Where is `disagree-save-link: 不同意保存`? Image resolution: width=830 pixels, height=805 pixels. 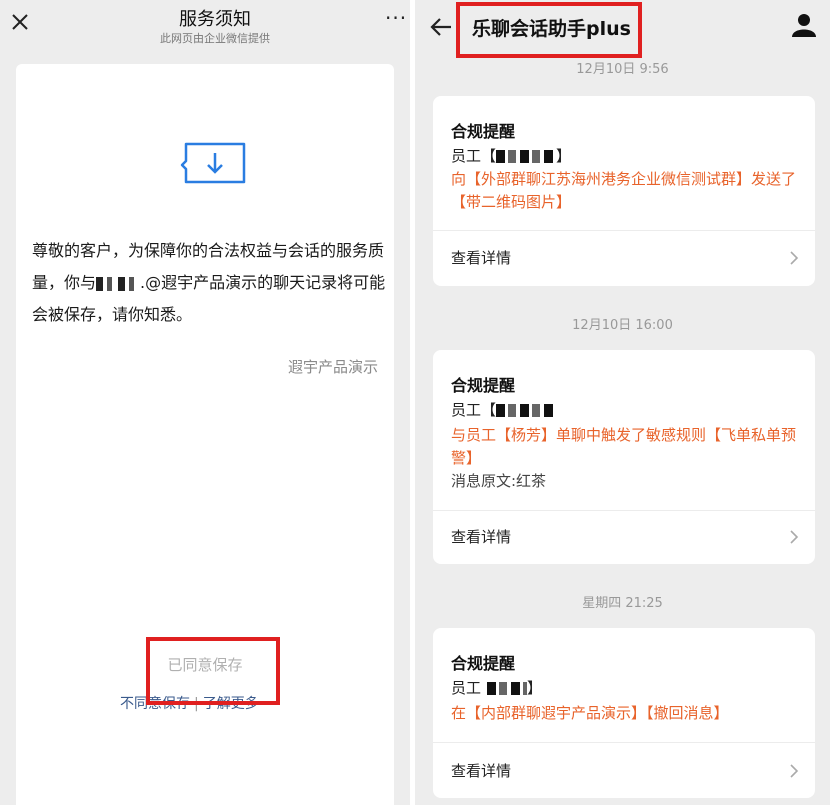 disagree-save-link: 不同意保存 is located at coordinates (155, 704).